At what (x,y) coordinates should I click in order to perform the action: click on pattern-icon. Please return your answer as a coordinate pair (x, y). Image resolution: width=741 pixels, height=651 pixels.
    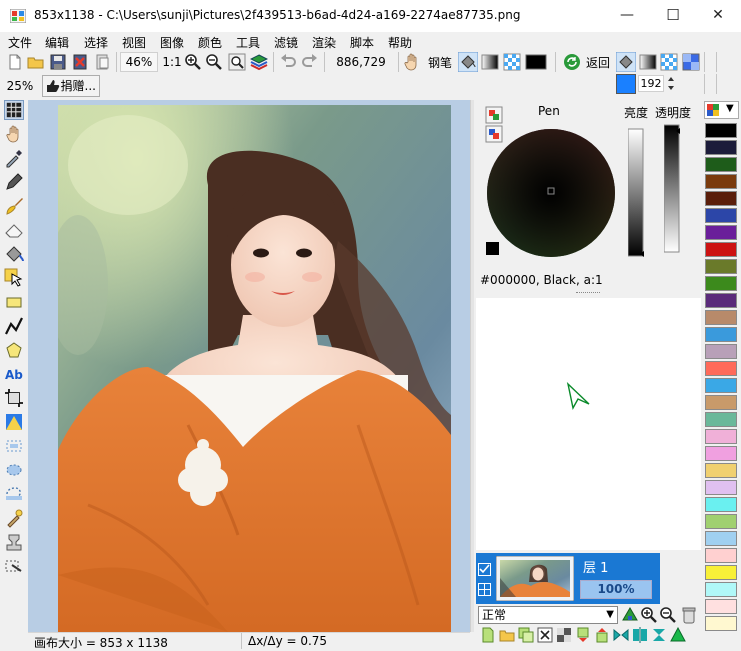
    Looking at the image, I should click on (512, 62).